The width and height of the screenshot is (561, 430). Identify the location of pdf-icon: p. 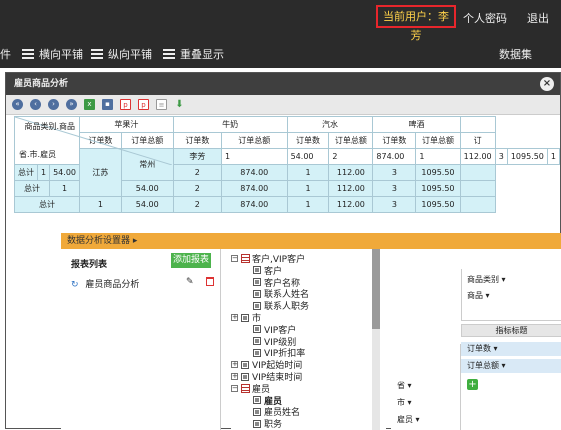
(125, 104).